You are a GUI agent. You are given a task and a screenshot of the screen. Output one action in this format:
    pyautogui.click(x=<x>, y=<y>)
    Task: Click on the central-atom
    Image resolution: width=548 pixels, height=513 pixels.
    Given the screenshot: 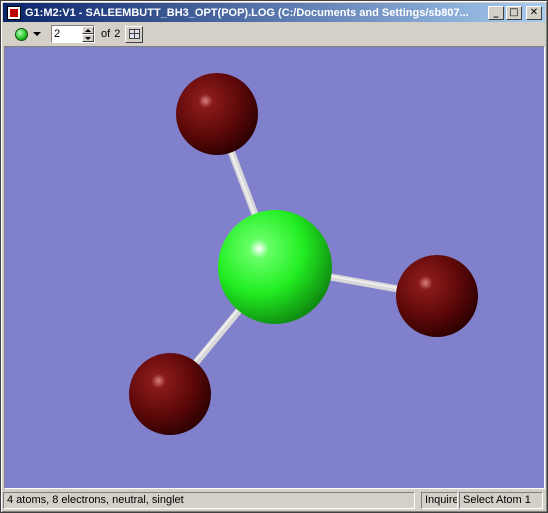 What is the action you would take?
    pyautogui.click(x=275, y=267)
    